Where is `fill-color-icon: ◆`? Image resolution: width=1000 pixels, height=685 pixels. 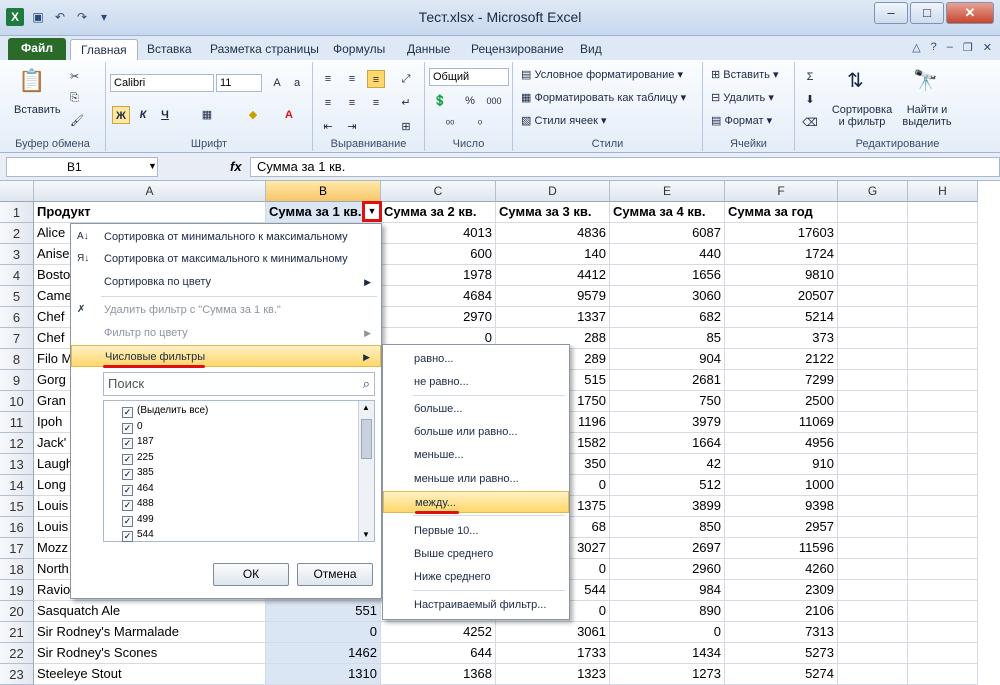 fill-color-icon: ◆ is located at coordinates (253, 115).